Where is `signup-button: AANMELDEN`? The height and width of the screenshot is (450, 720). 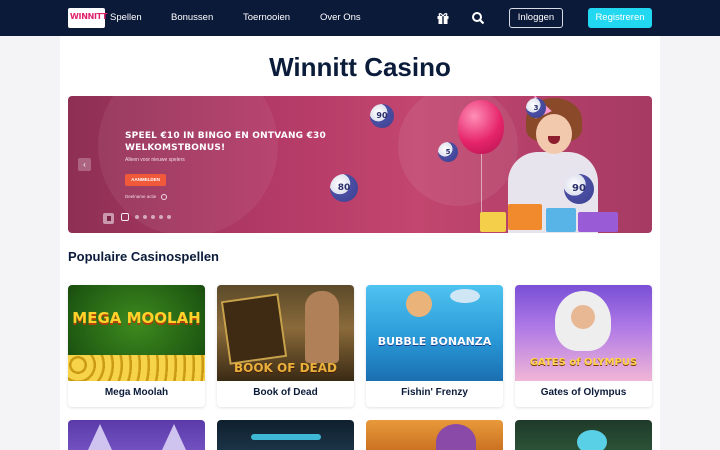 signup-button: AANMELDEN is located at coordinates (145, 180).